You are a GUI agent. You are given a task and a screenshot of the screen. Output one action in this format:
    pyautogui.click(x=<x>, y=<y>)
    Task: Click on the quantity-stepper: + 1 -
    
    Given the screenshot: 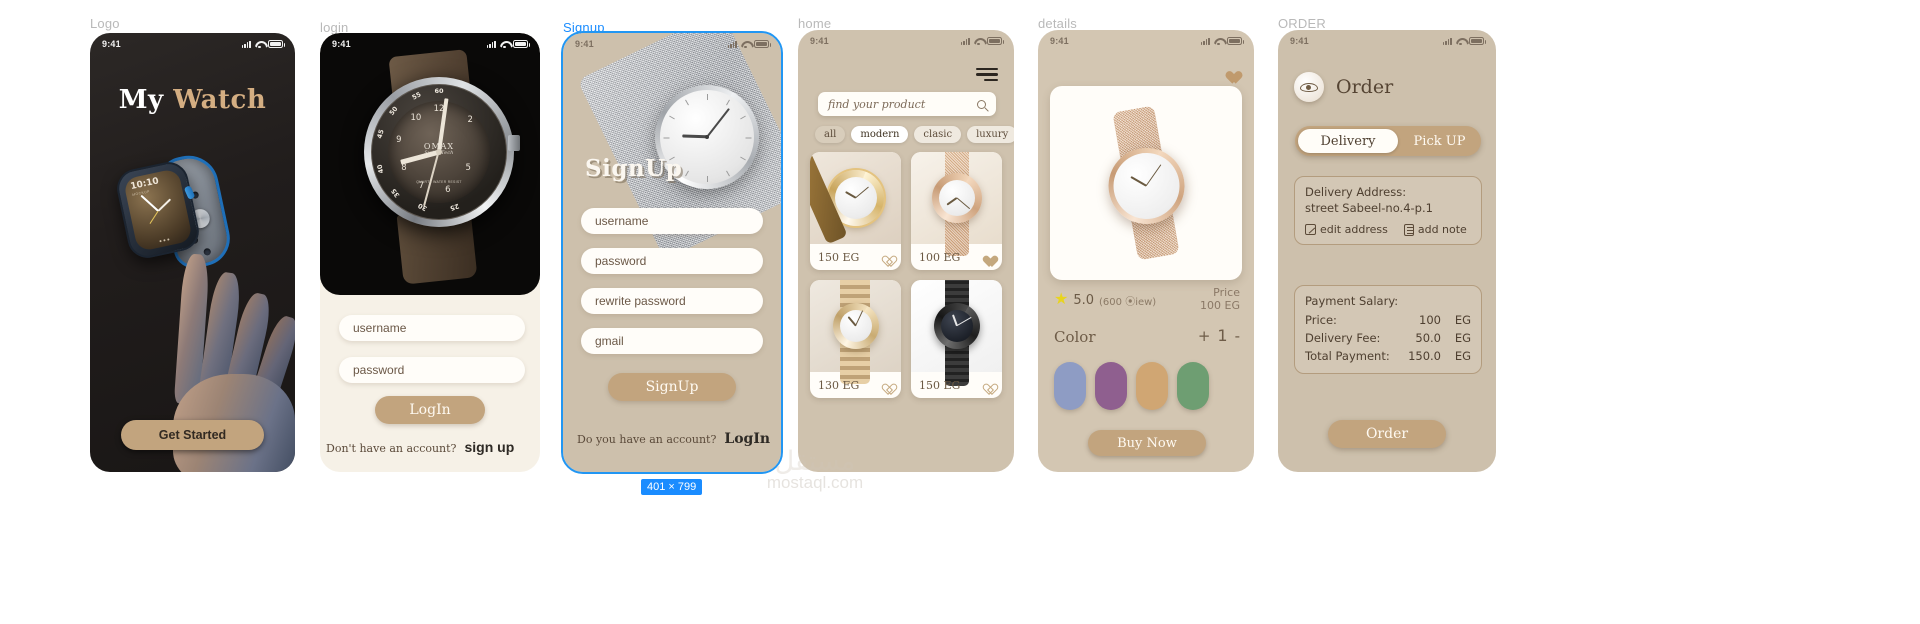 What is the action you would take?
    pyautogui.click(x=1219, y=335)
    